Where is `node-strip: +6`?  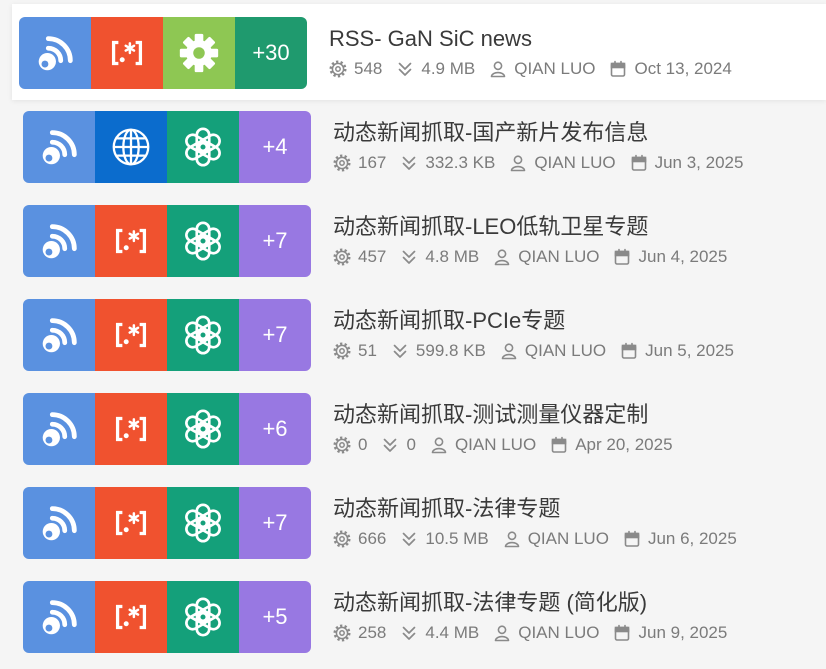
node-strip: +6 is located at coordinates (167, 429).